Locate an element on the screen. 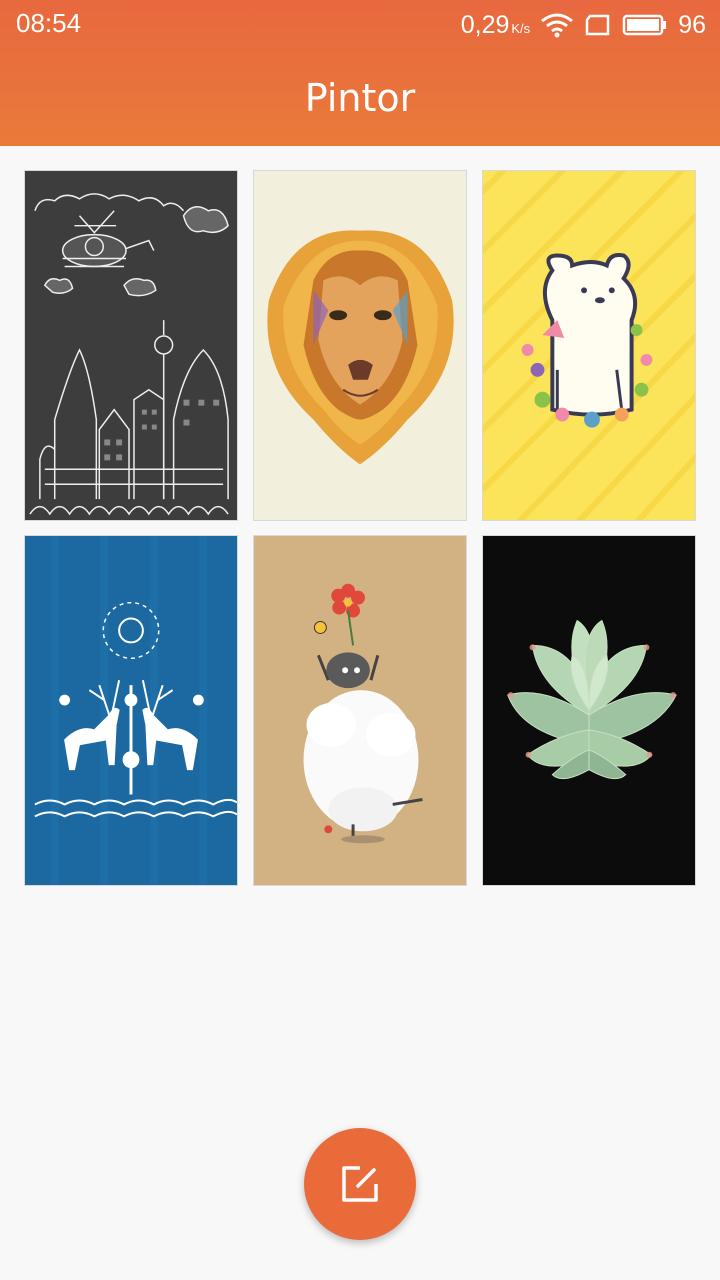 The image size is (720, 1280). status-time: 08:54 is located at coordinates (49, 23).